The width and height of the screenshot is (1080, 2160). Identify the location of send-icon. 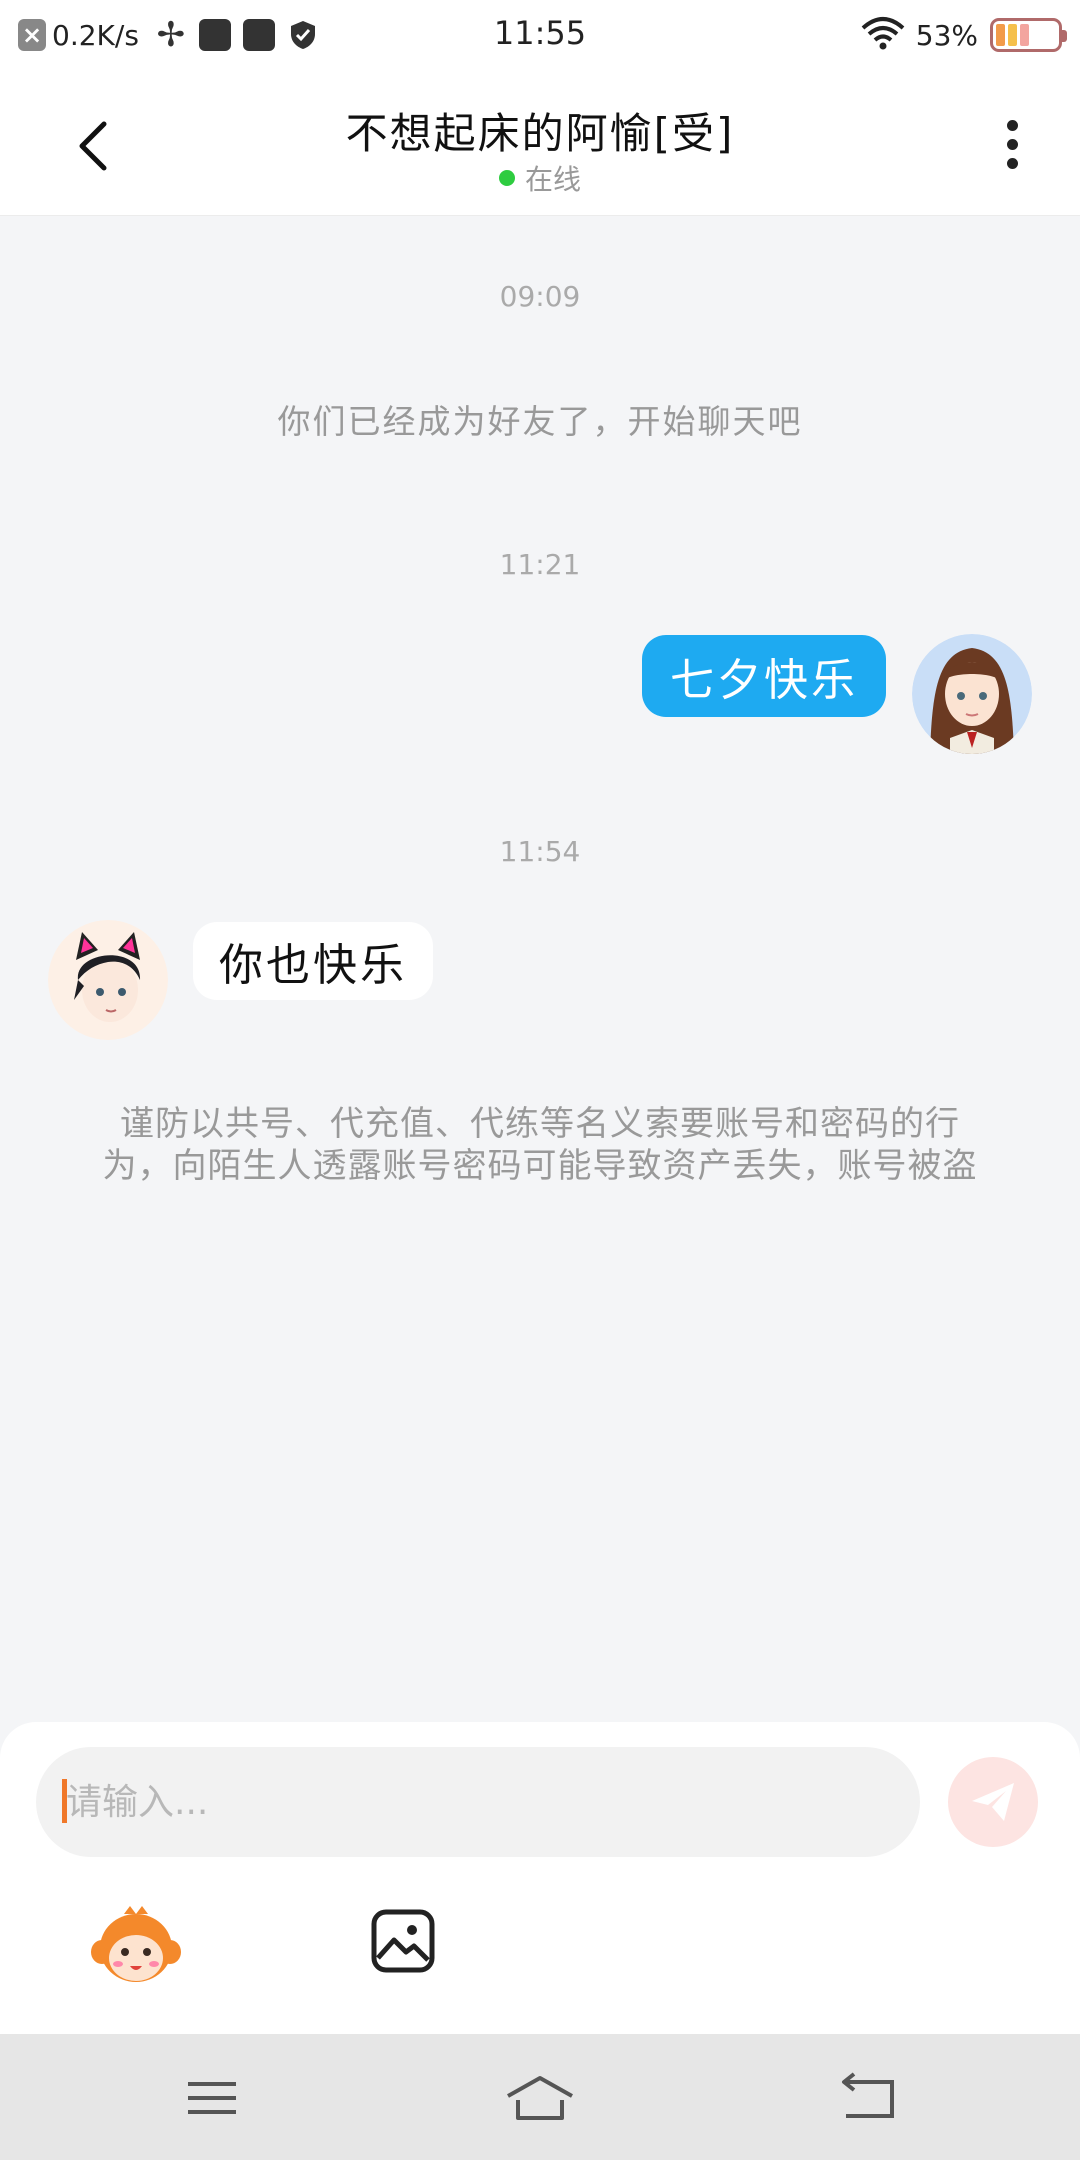
(993, 1802).